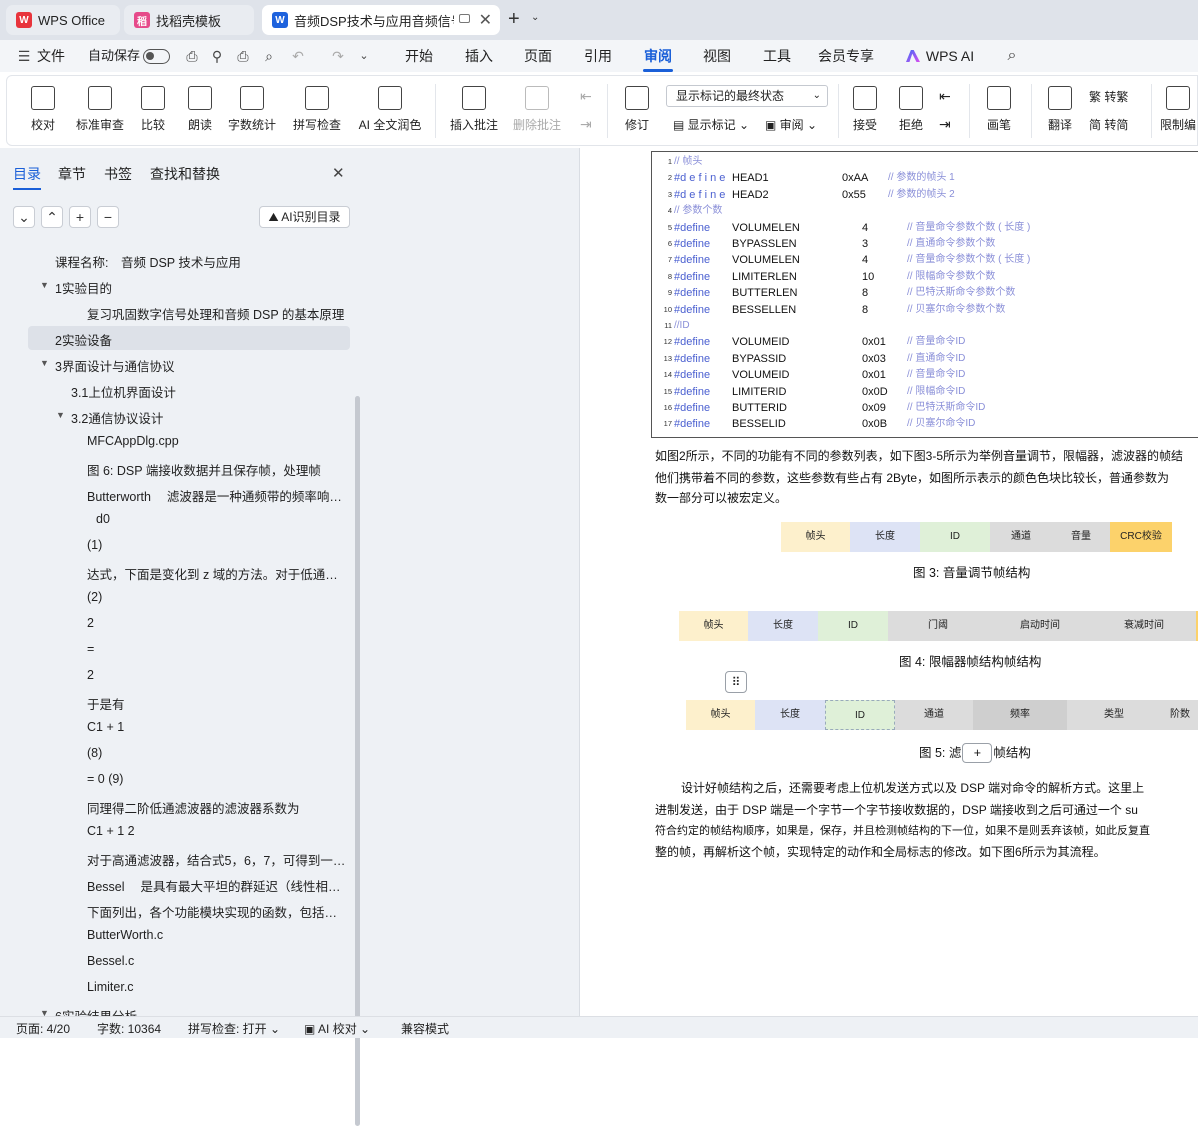 This screenshot has height=1126, width=1198. What do you see at coordinates (711, 124) in the screenshot?
I see `show-markup-button: ▤ 显示标记 ⌄` at bounding box center [711, 124].